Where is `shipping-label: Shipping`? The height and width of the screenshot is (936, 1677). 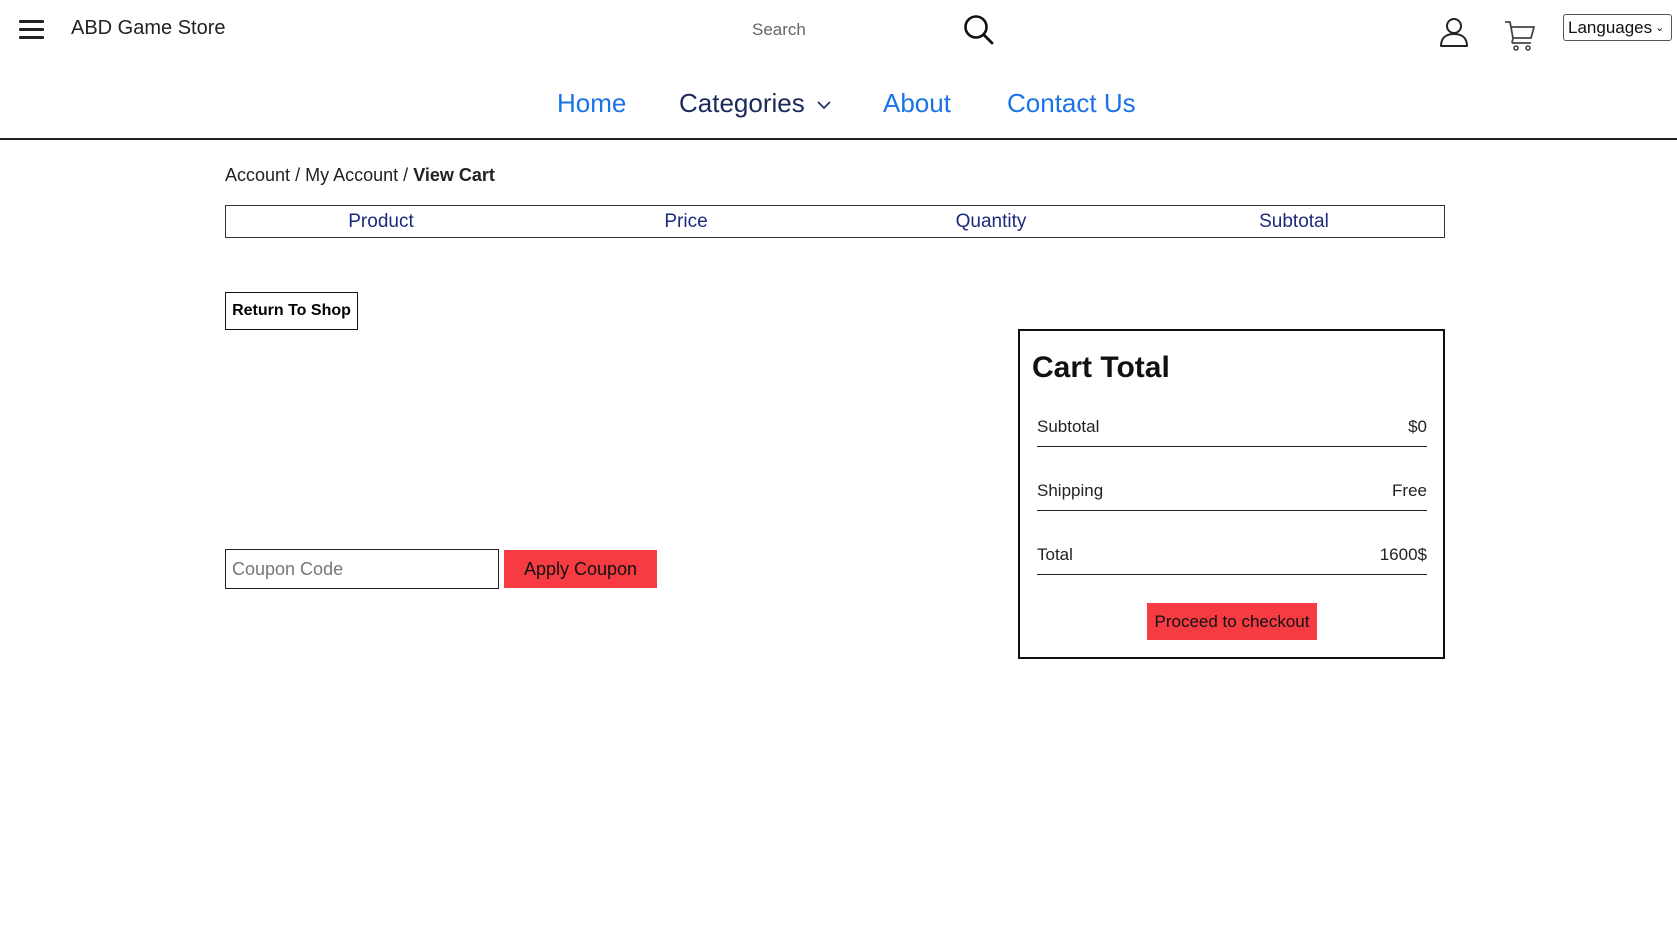
shipping-label: Shipping is located at coordinates (1070, 490).